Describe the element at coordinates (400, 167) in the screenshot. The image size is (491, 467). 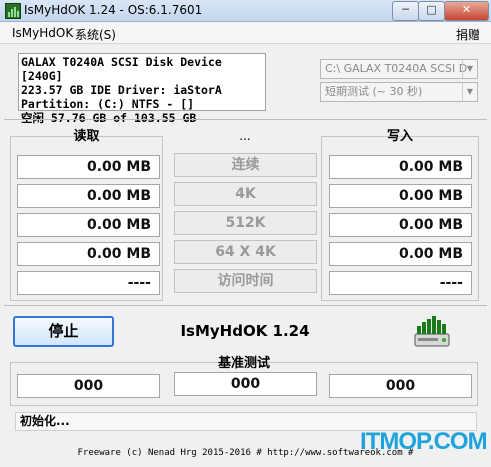
I see `write-sequential-value: 0.00 MB` at that location.